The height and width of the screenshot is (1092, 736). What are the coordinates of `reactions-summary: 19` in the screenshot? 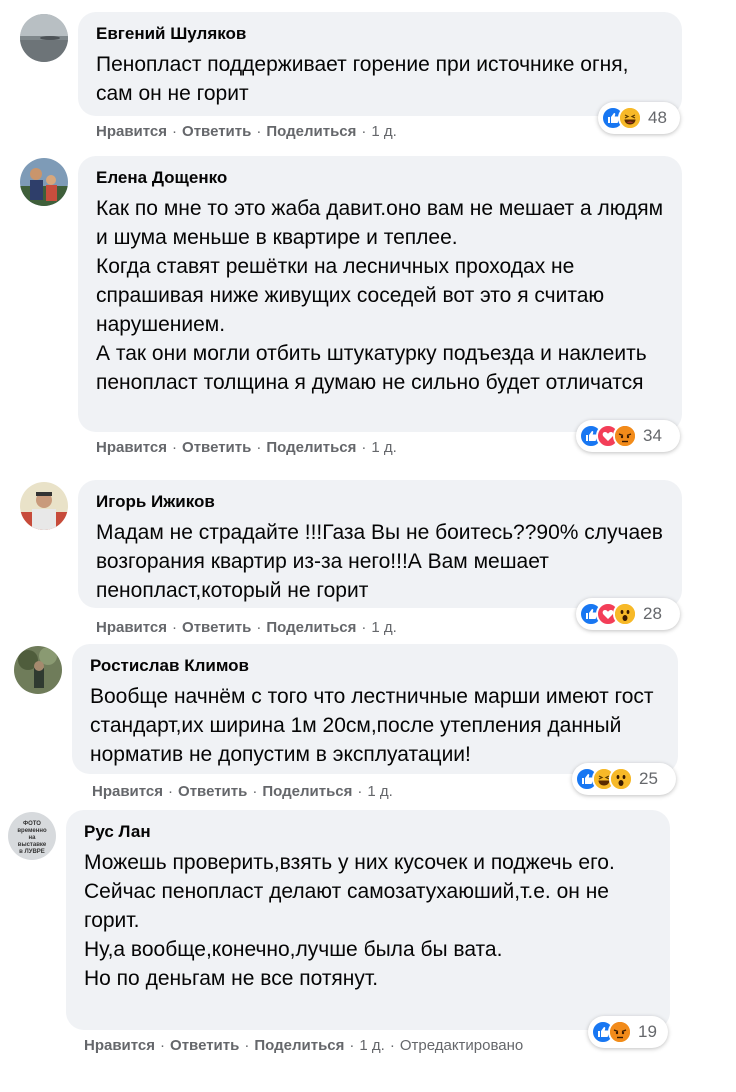 It's located at (628, 1032).